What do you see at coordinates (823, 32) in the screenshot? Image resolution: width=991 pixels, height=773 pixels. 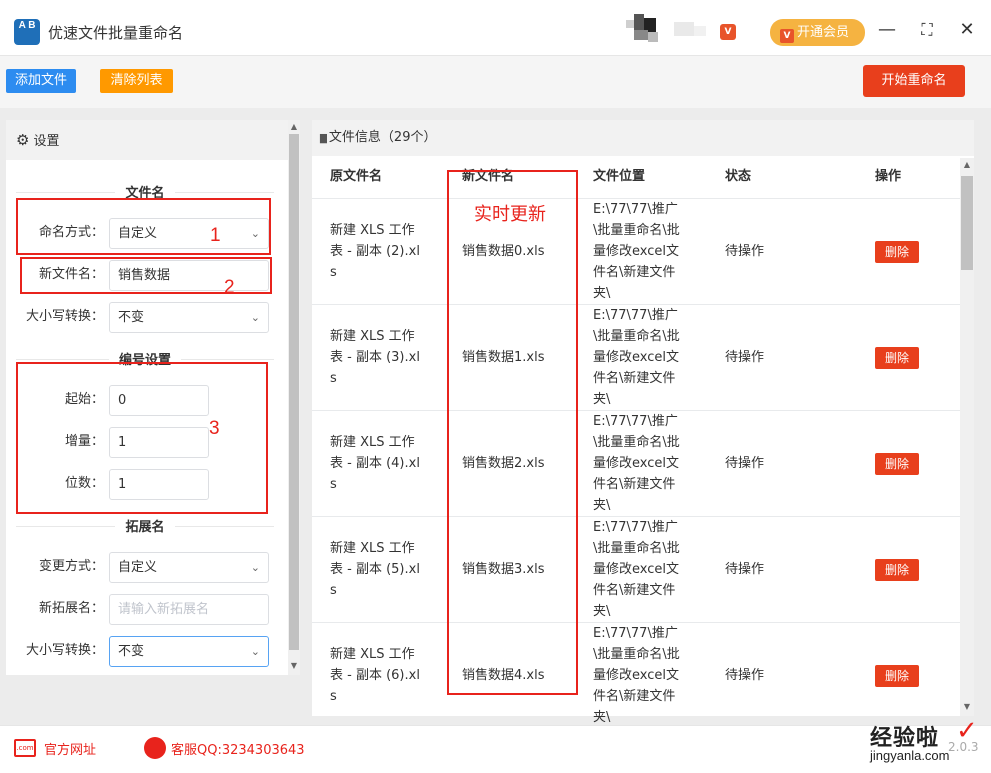 I see `open-vip-label: 开通会员` at bounding box center [823, 32].